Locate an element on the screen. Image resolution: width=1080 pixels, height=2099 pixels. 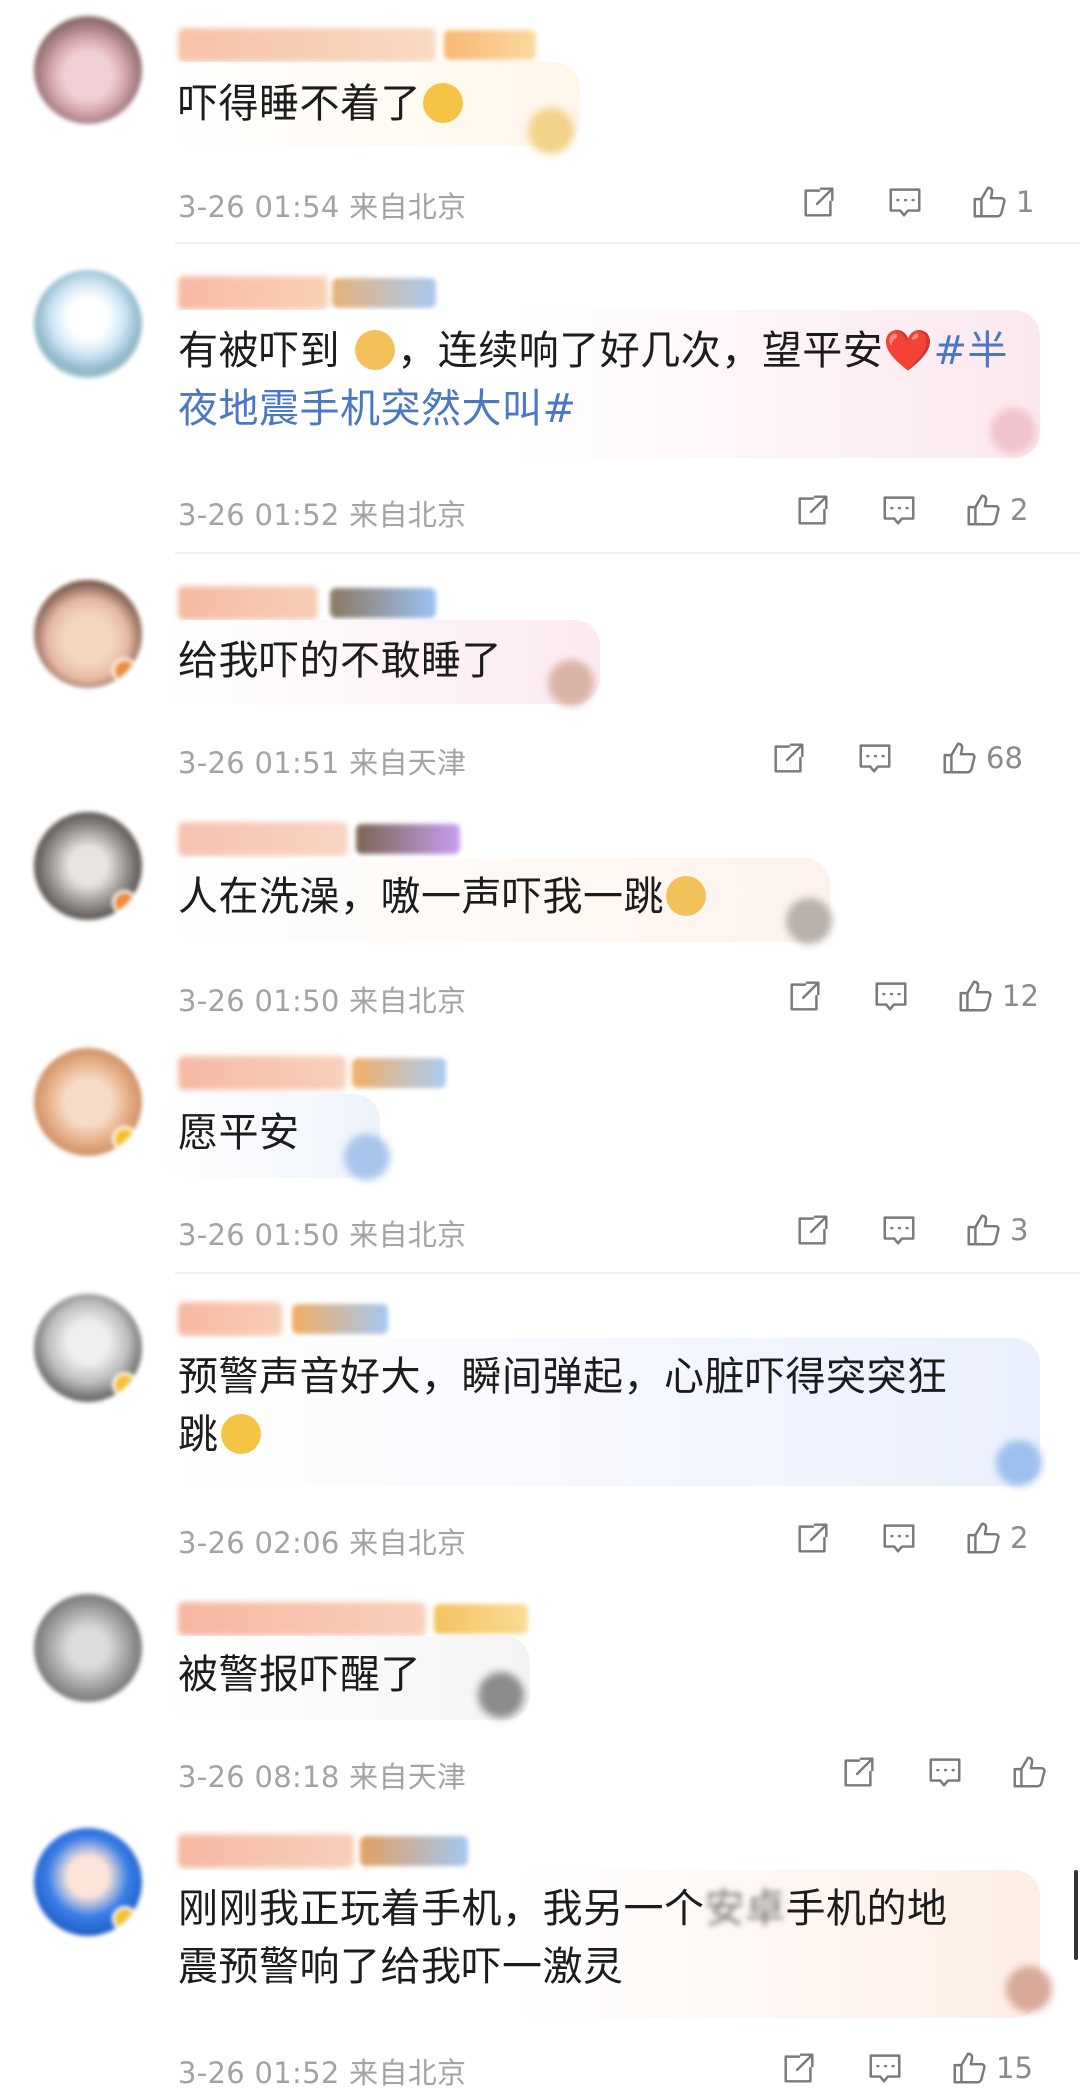
comment-actions: 1 is located at coordinates (940, 202).